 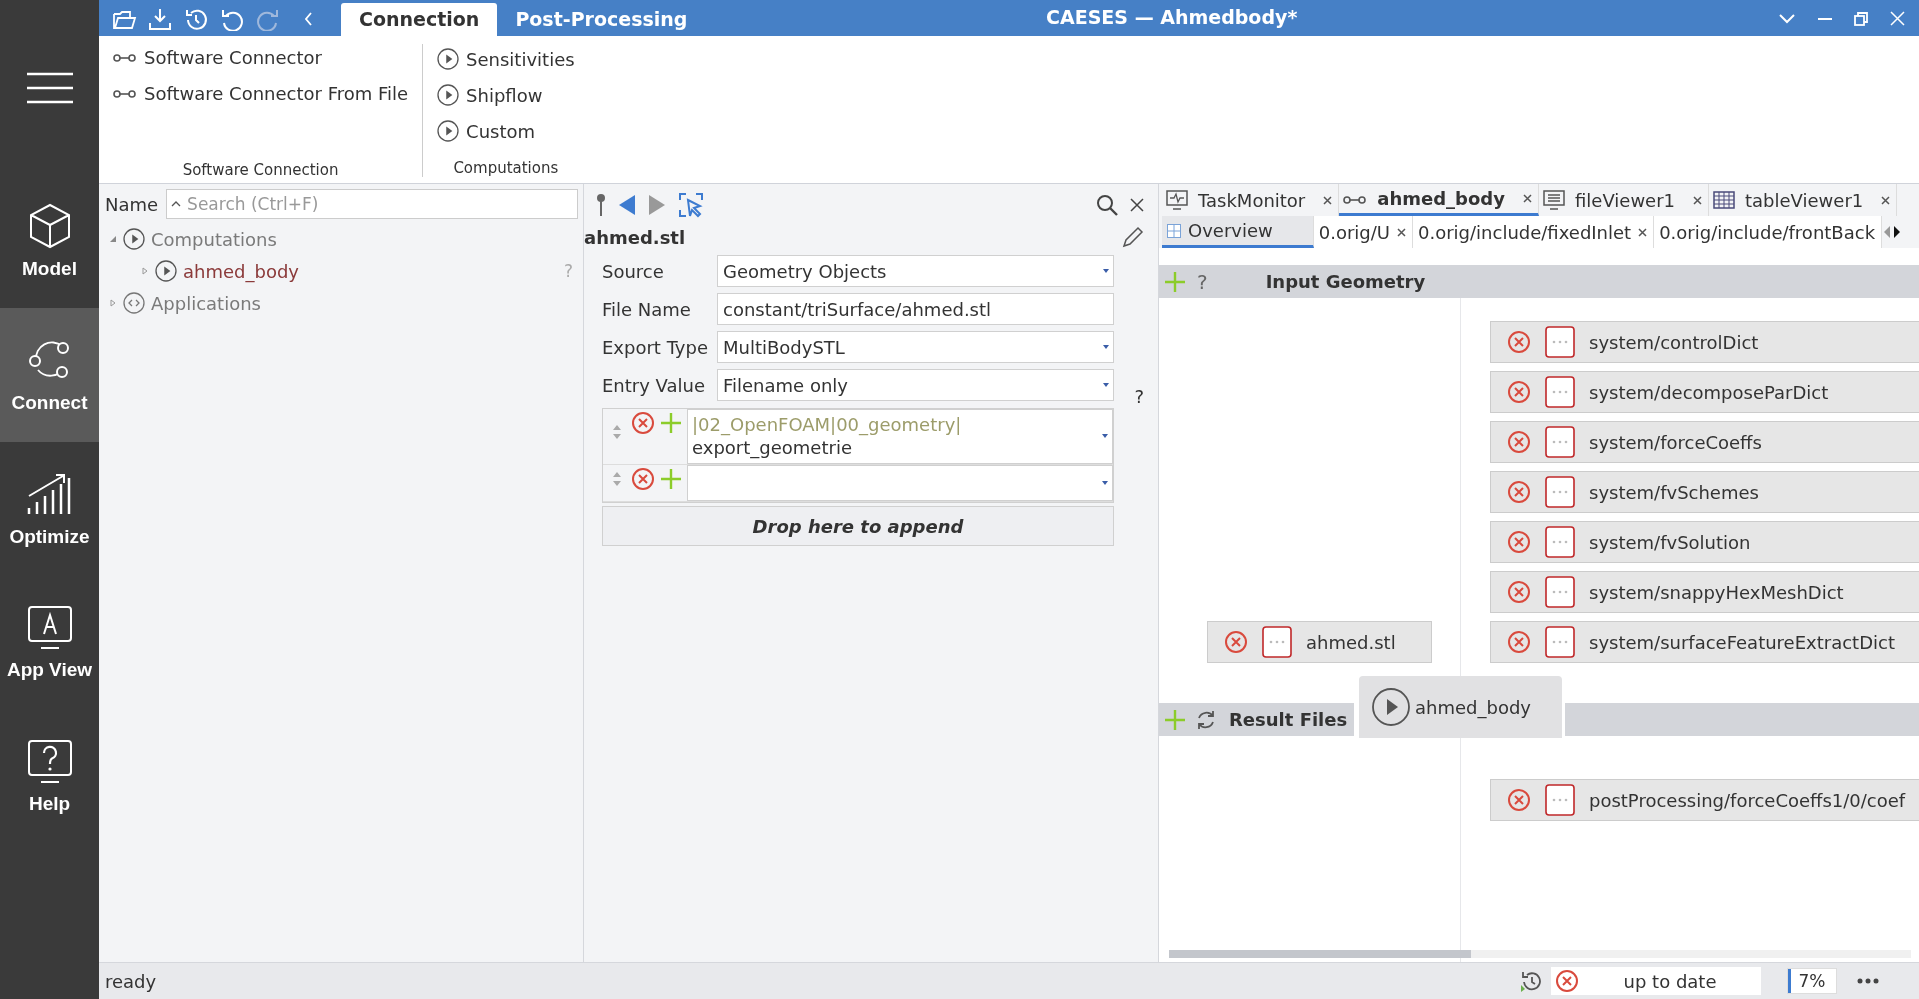 What do you see at coordinates (617, 432) in the screenshot?
I see `sort-handle-icon` at bounding box center [617, 432].